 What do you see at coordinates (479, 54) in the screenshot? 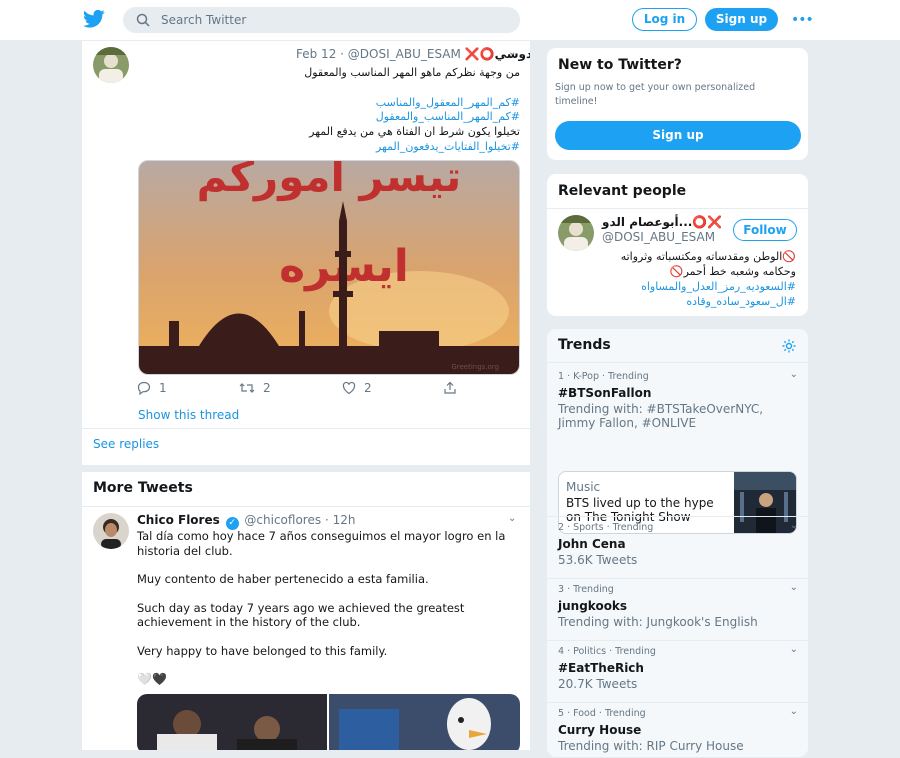
I see `emoji-left: ❌⭕` at bounding box center [479, 54].